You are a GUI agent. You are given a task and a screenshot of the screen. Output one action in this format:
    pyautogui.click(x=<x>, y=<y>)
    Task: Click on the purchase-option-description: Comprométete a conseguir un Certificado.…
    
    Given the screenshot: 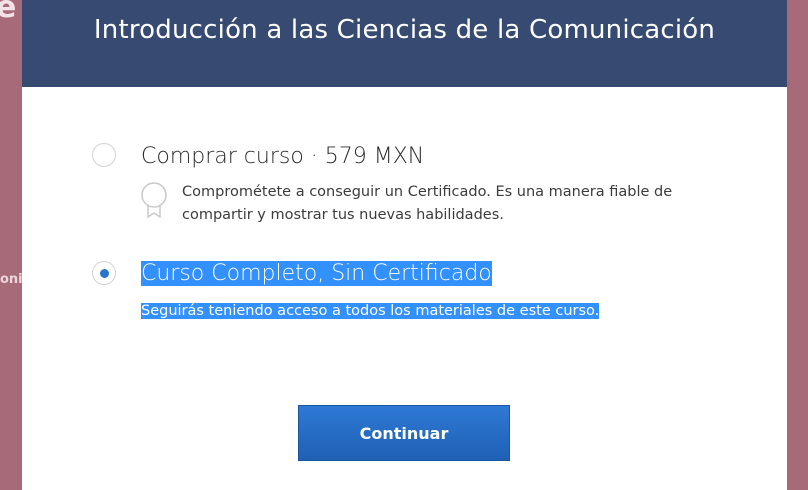 What is the action you would take?
    pyautogui.click(x=427, y=203)
    